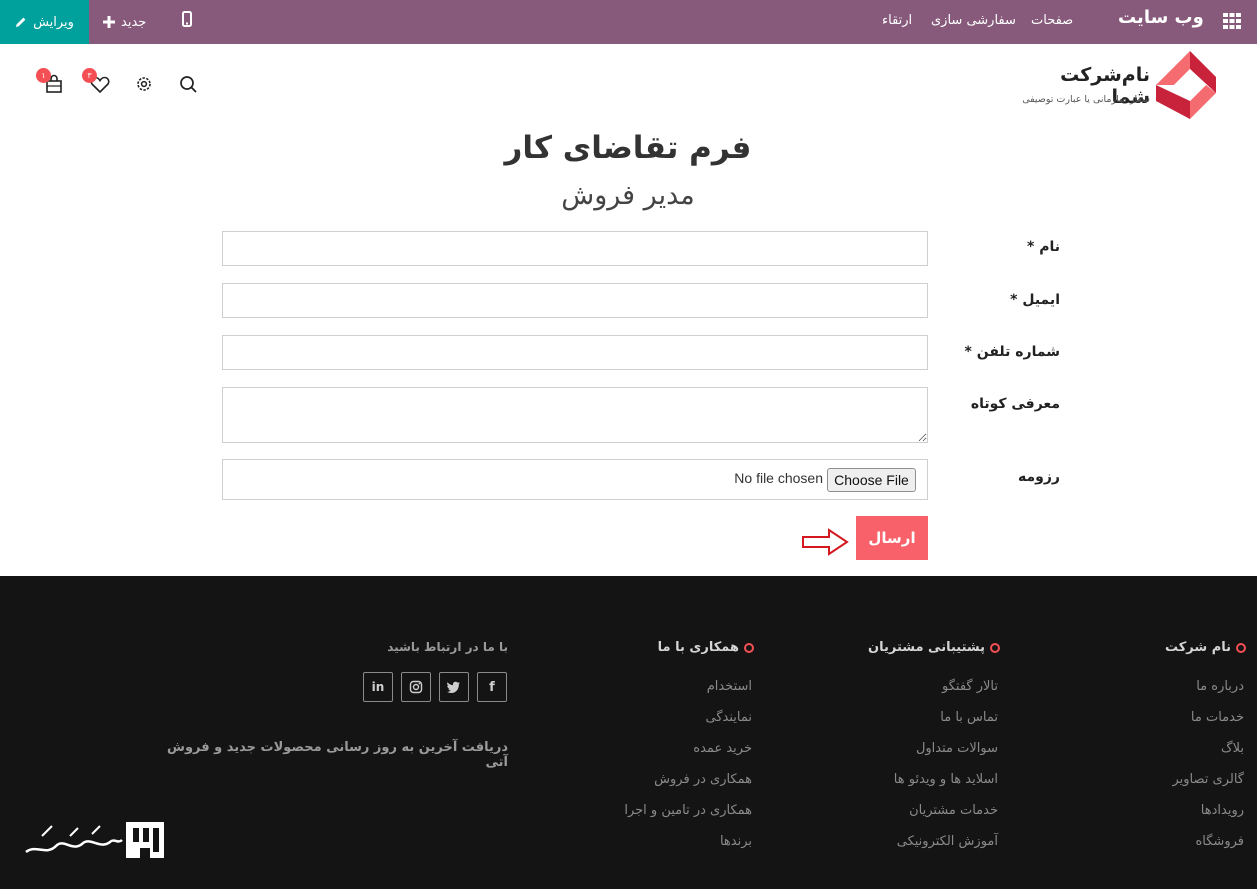  What do you see at coordinates (1187, 717) in the screenshot?
I see `footer-link: خدمات ما` at bounding box center [1187, 717].